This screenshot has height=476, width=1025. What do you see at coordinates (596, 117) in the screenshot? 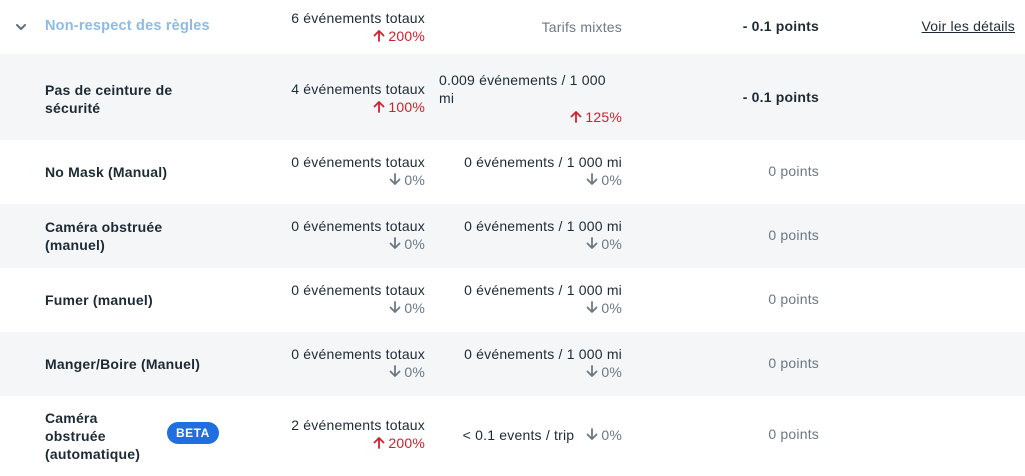
I see `rate-change: 125%` at bounding box center [596, 117].